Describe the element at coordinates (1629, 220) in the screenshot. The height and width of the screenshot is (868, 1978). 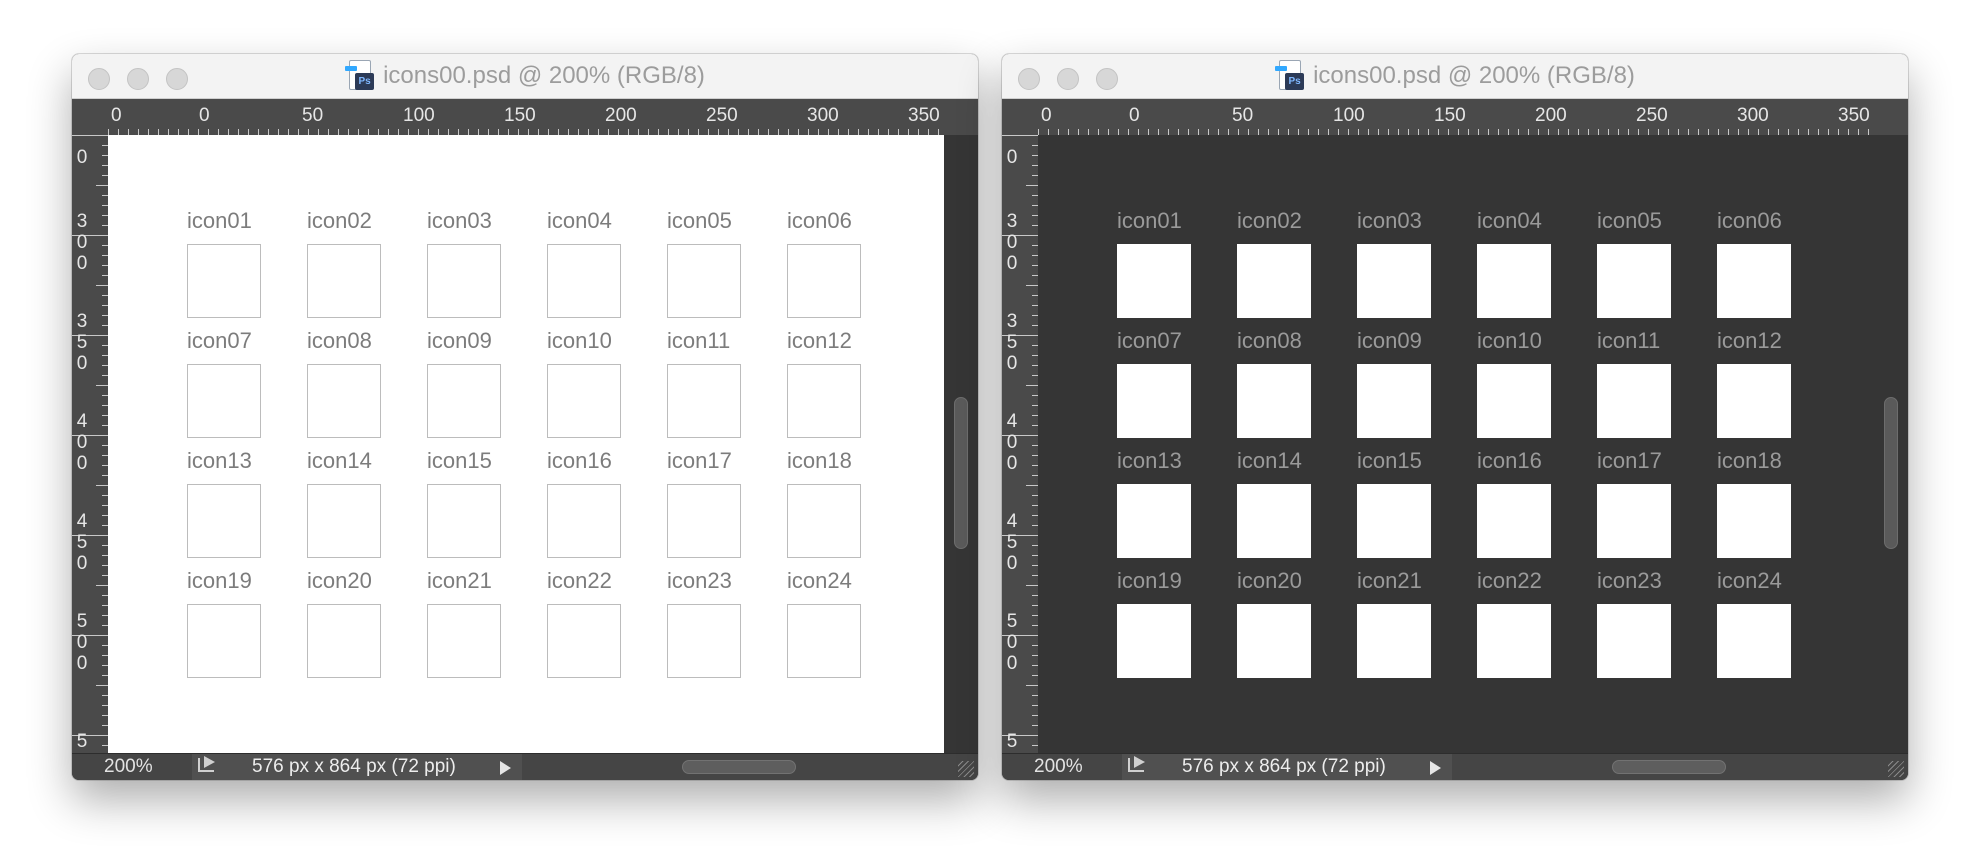
I see `icon-slot-label: icon05` at that location.